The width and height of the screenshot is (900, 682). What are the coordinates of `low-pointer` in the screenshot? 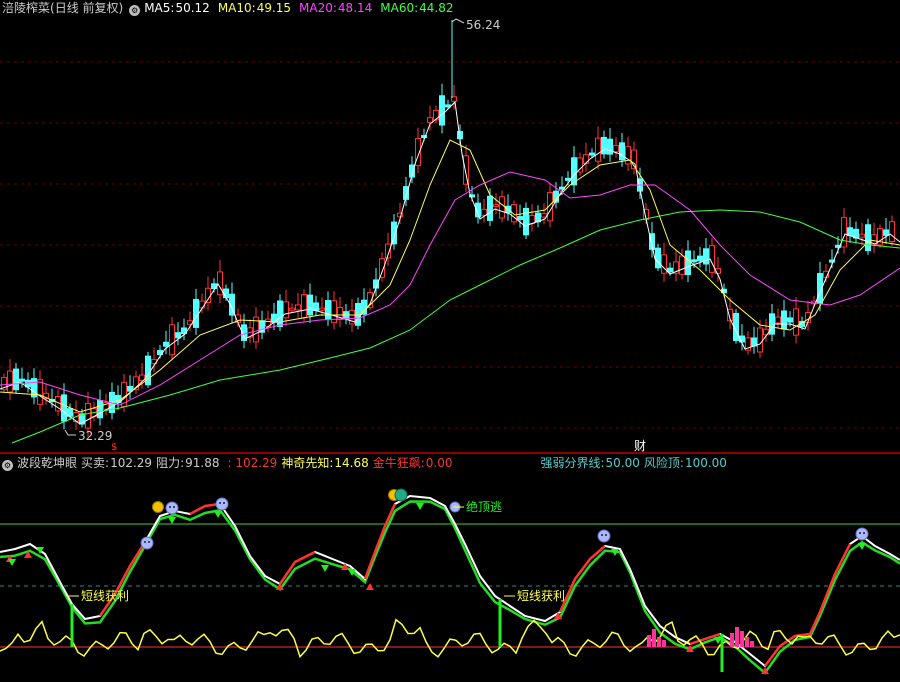 It's located at (70, 432).